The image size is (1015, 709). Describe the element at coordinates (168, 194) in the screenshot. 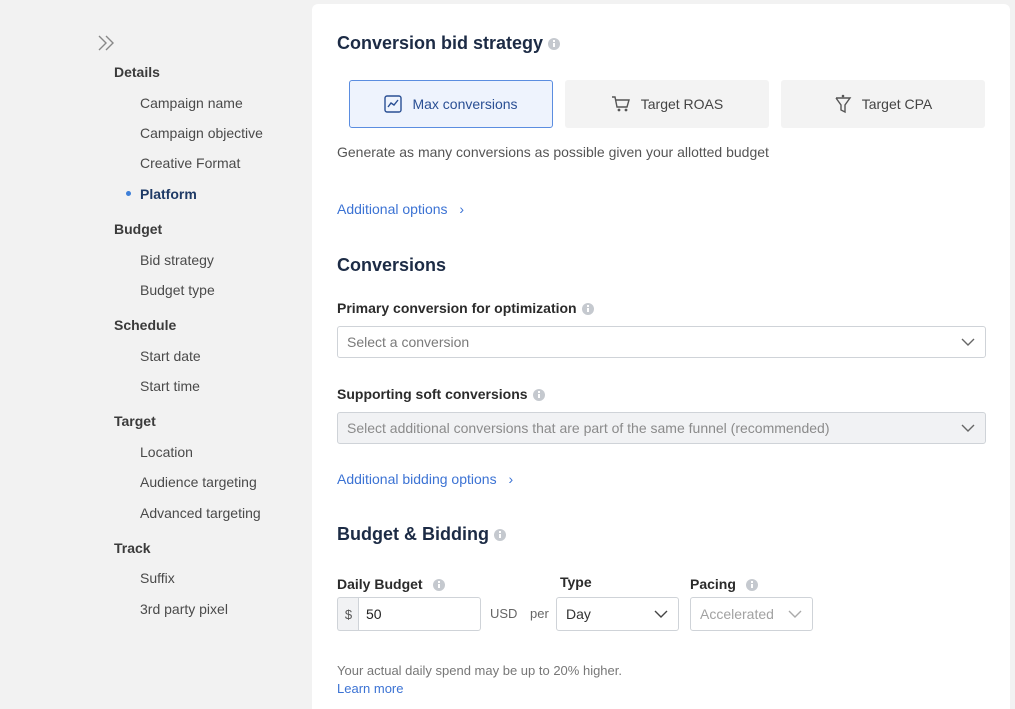

I see `sidebar-item-platform: Platform` at that location.